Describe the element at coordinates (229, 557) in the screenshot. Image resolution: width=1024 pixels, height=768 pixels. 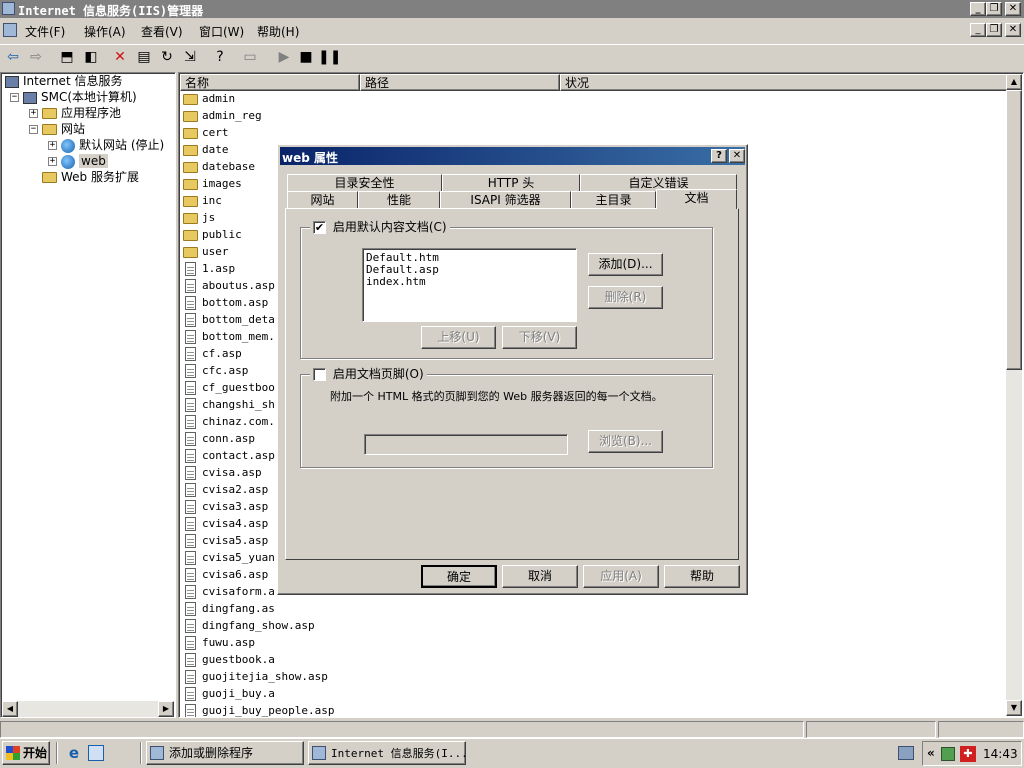
I see `list-item-file: cvisa5_yuansh` at that location.